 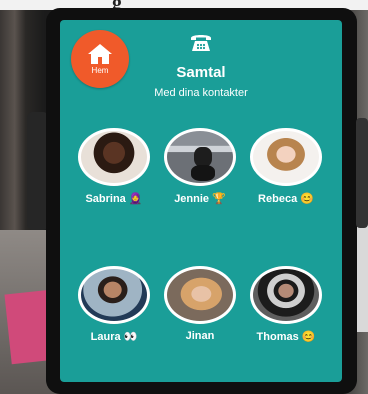 I want to click on telephone-icon, so click(x=201, y=43).